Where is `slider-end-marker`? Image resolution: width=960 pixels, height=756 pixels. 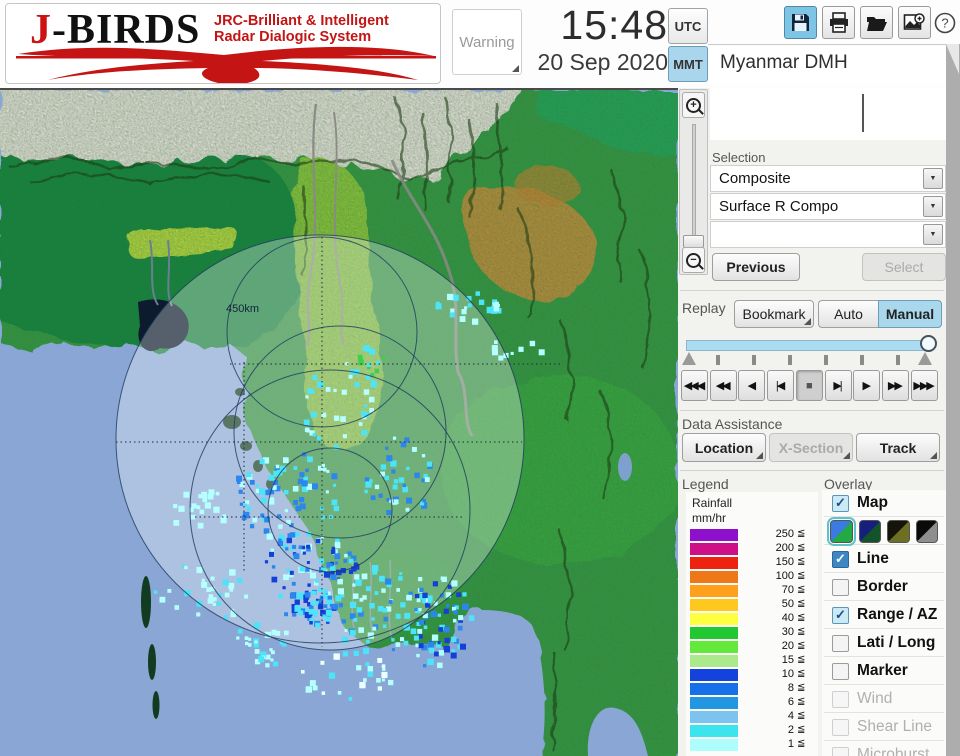
slider-end-marker is located at coordinates (925, 358).